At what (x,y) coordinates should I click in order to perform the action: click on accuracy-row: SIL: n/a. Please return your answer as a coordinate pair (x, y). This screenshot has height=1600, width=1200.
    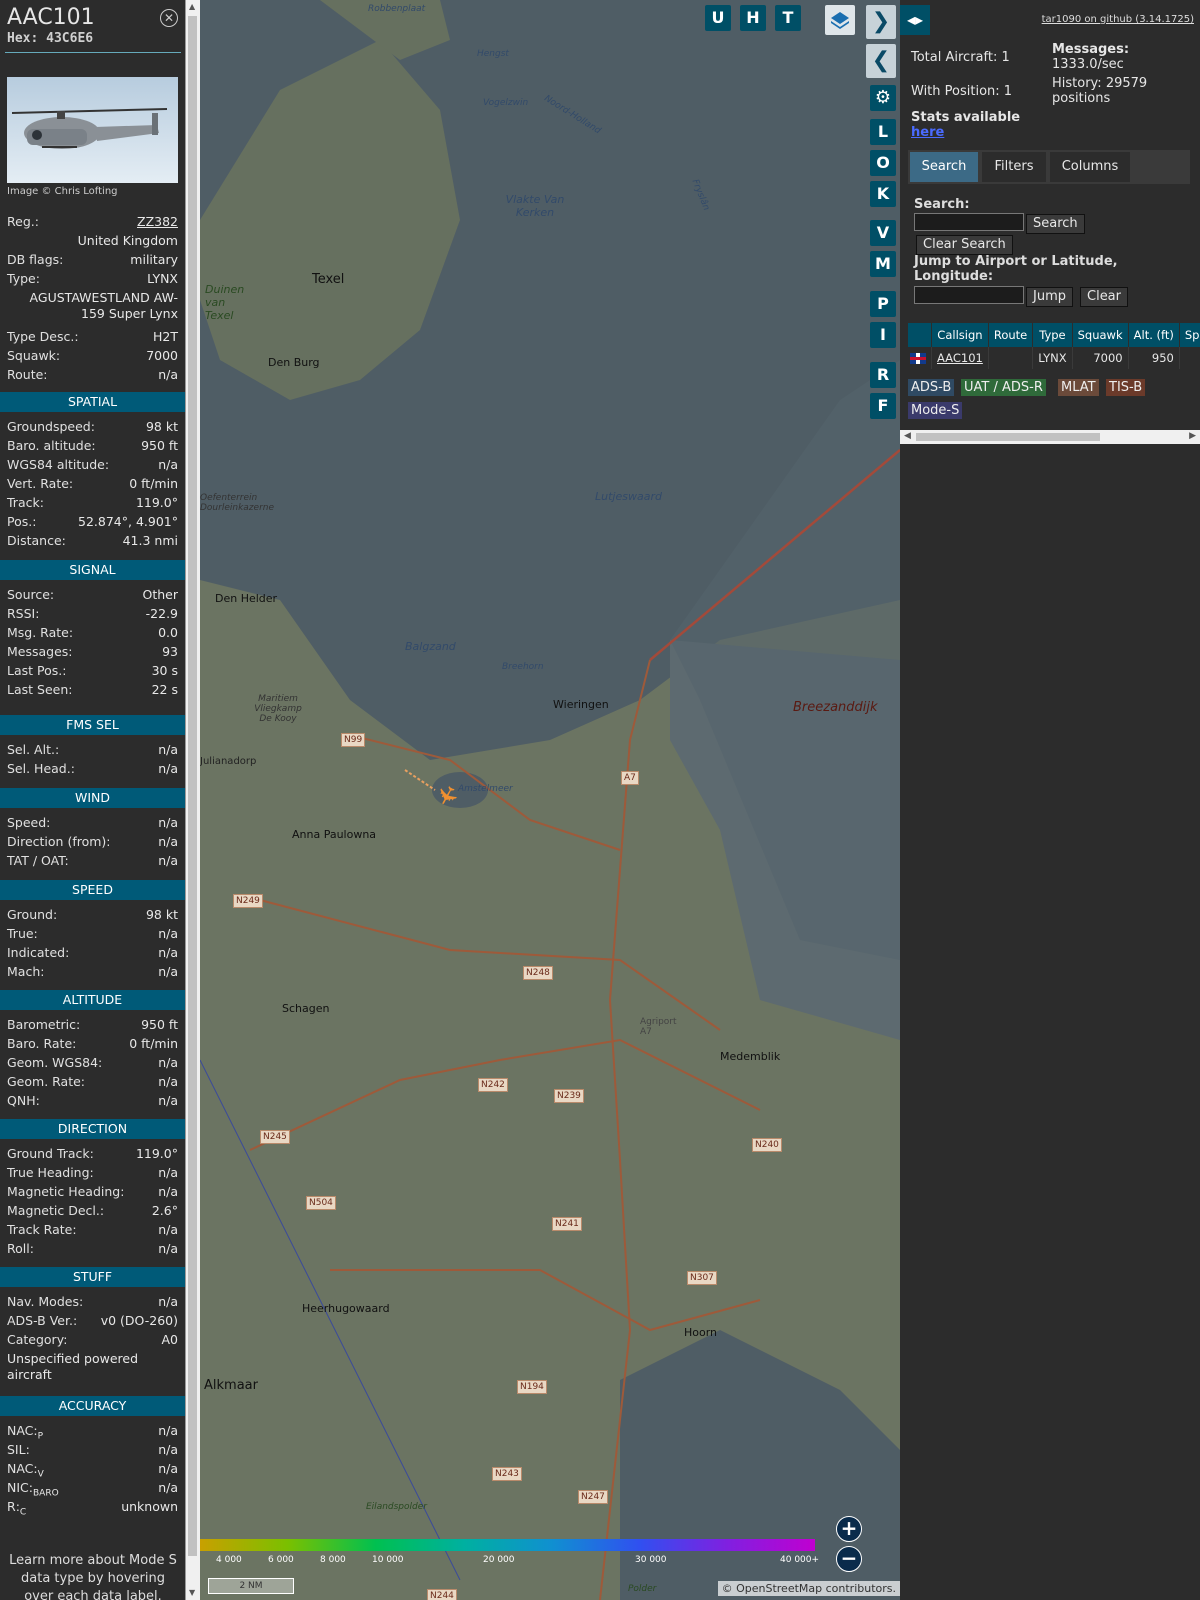
    Looking at the image, I should click on (92, 1450).